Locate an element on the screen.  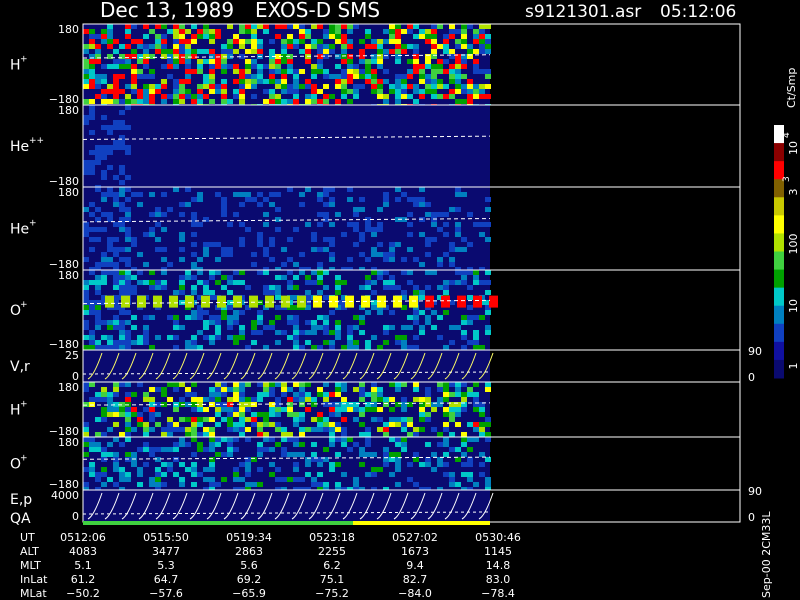
panel-ion-label: He is located at coordinates (19, 230).